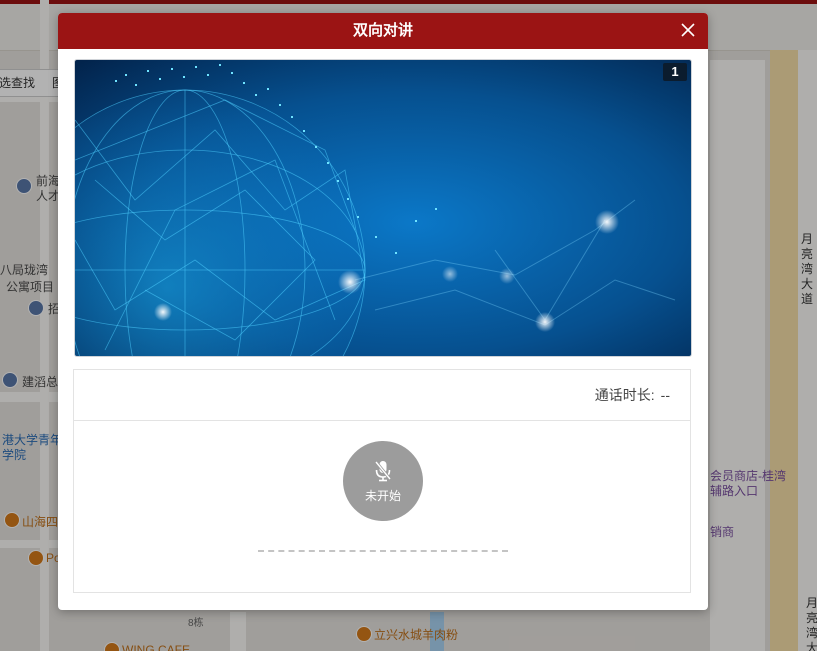 The image size is (817, 651). I want to click on dialog-title: 双向对讲, so click(382, 30).